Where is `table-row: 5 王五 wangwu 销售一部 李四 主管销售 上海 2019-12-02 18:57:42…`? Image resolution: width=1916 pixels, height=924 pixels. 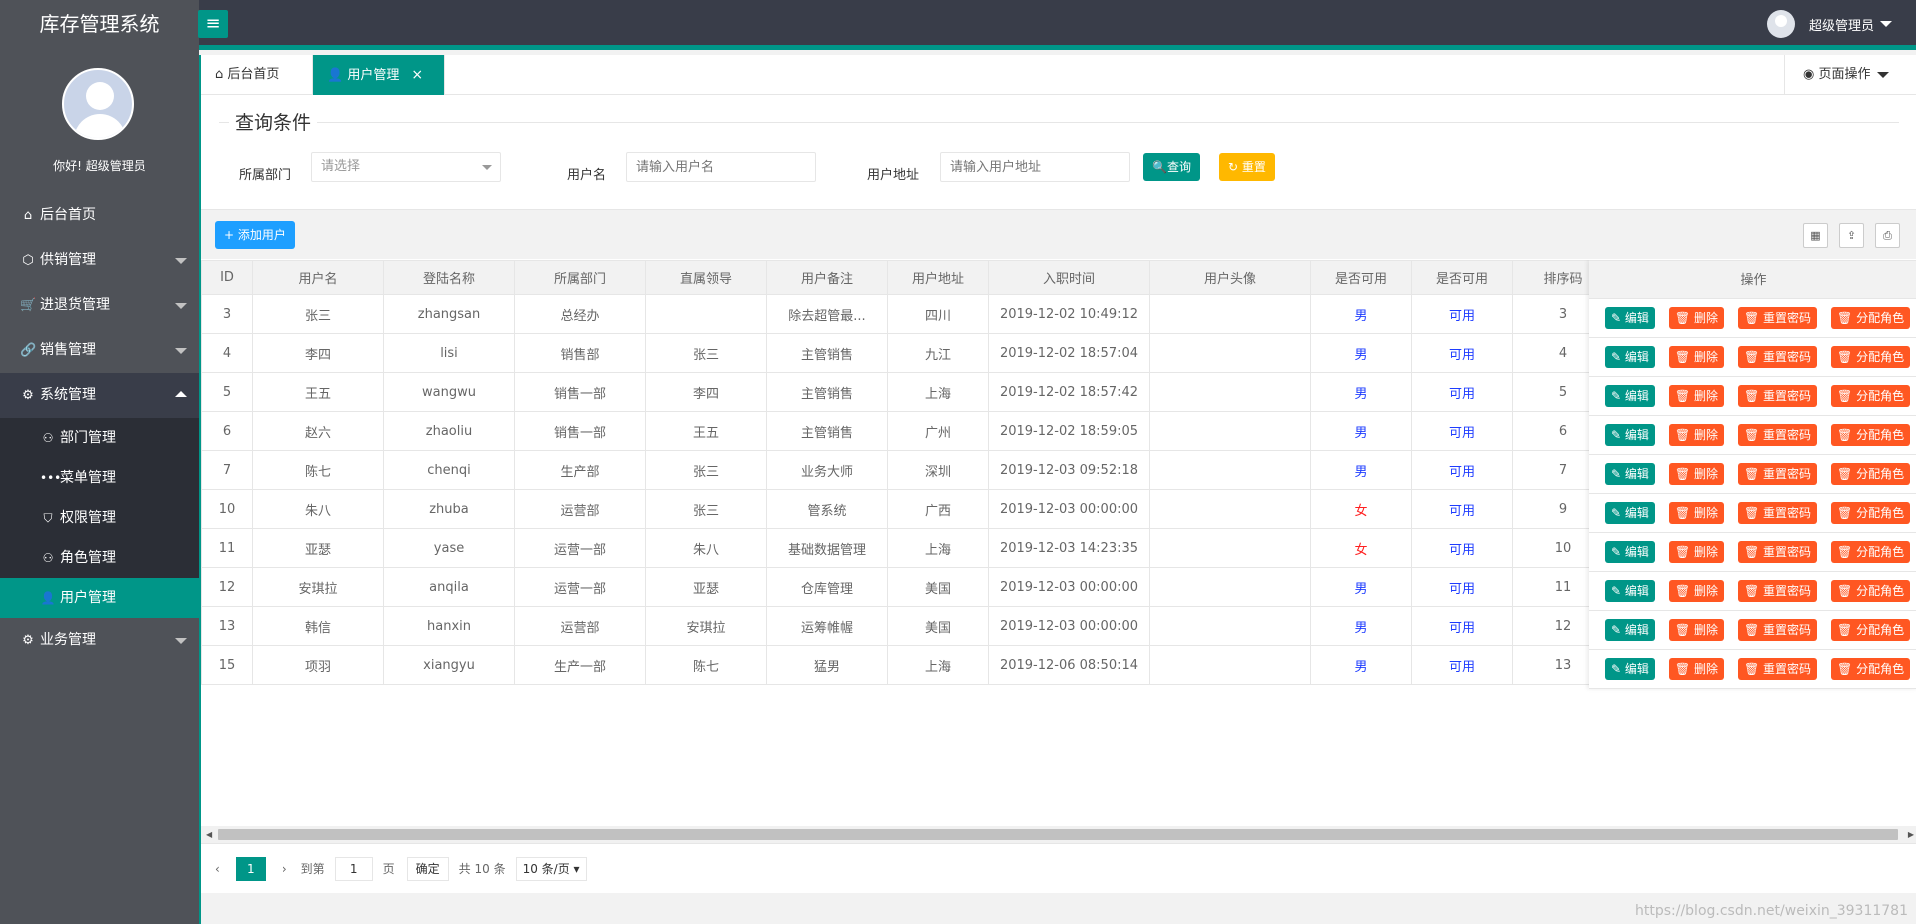 table-row: 5 王五 wangwu 销售一部 李四 主管销售 上海 2019-12-02 18:57:42… is located at coordinates (907, 392).